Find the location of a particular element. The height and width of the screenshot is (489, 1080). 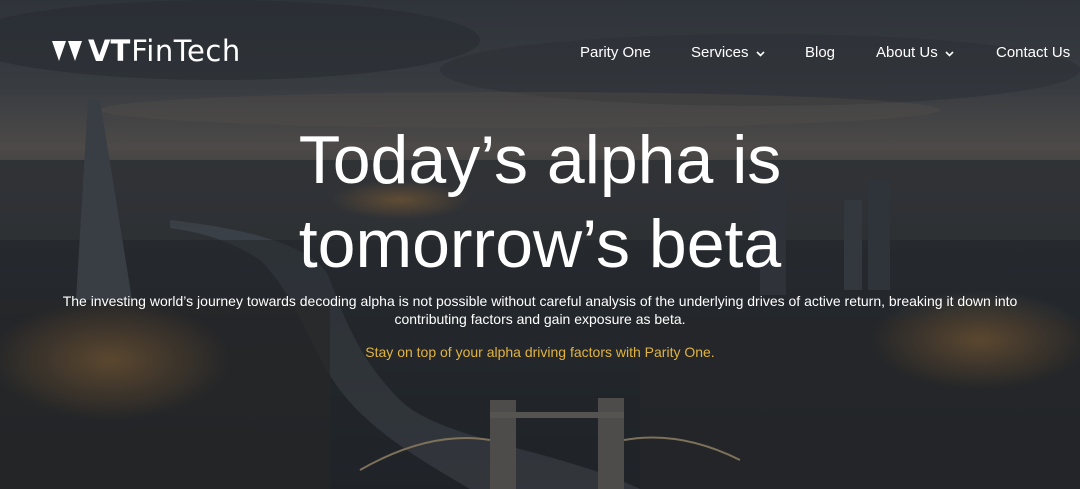

nav-item-about-us: About Us is located at coordinates (915, 52).